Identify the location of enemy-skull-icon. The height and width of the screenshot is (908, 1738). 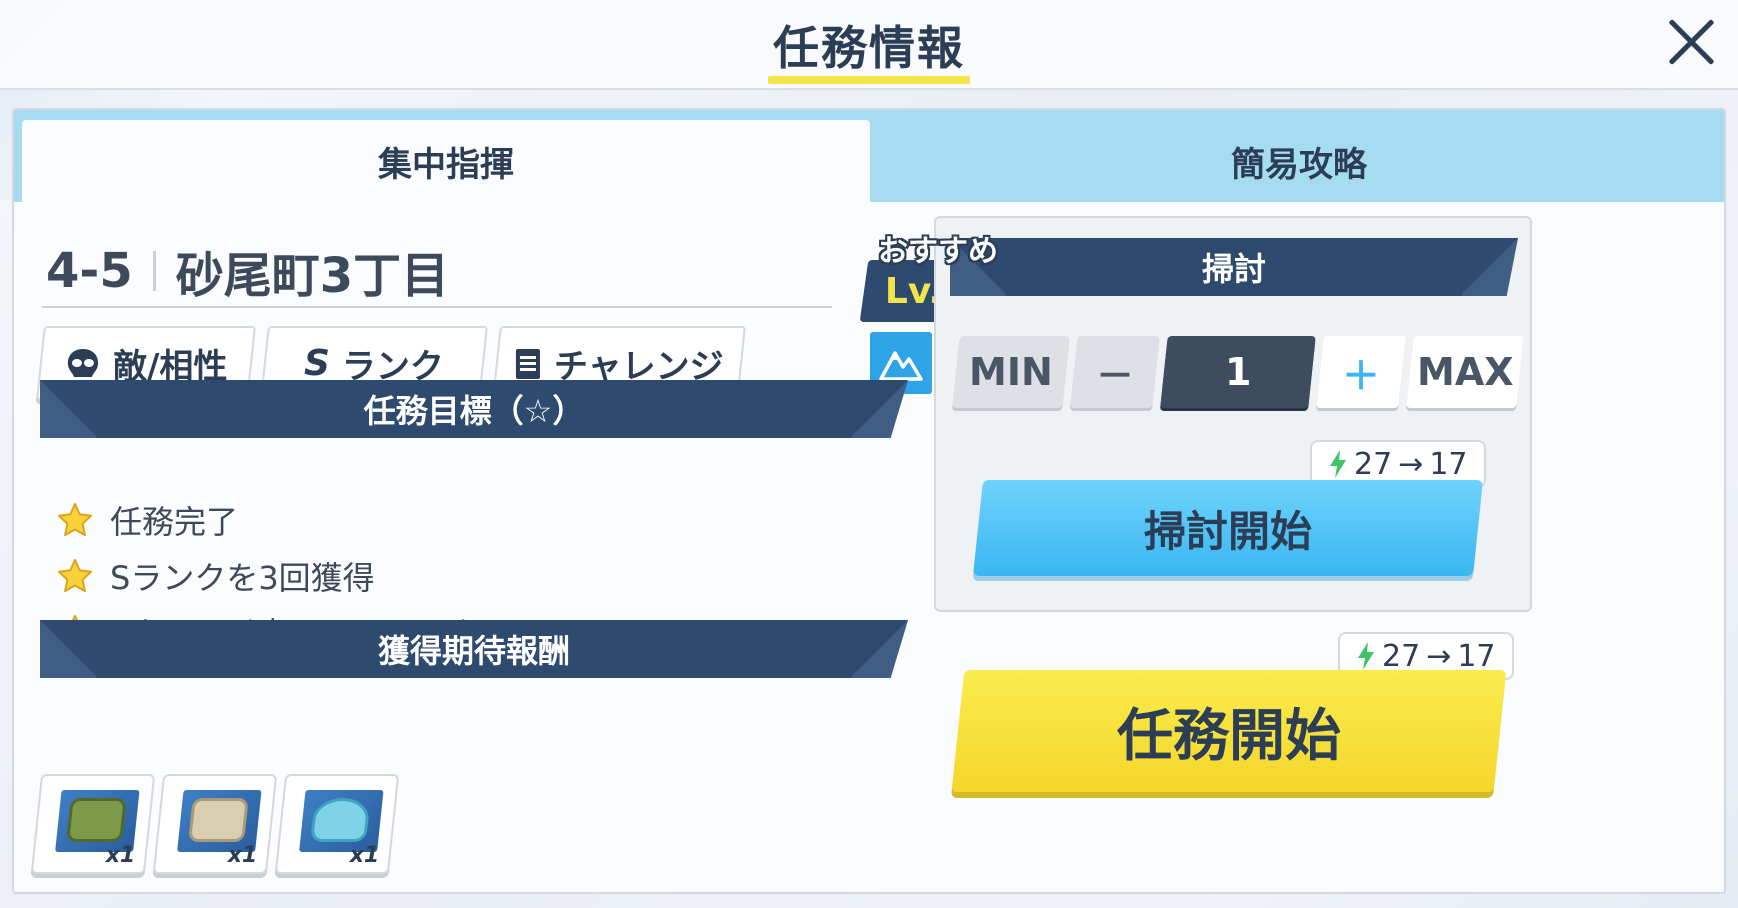
(82, 362).